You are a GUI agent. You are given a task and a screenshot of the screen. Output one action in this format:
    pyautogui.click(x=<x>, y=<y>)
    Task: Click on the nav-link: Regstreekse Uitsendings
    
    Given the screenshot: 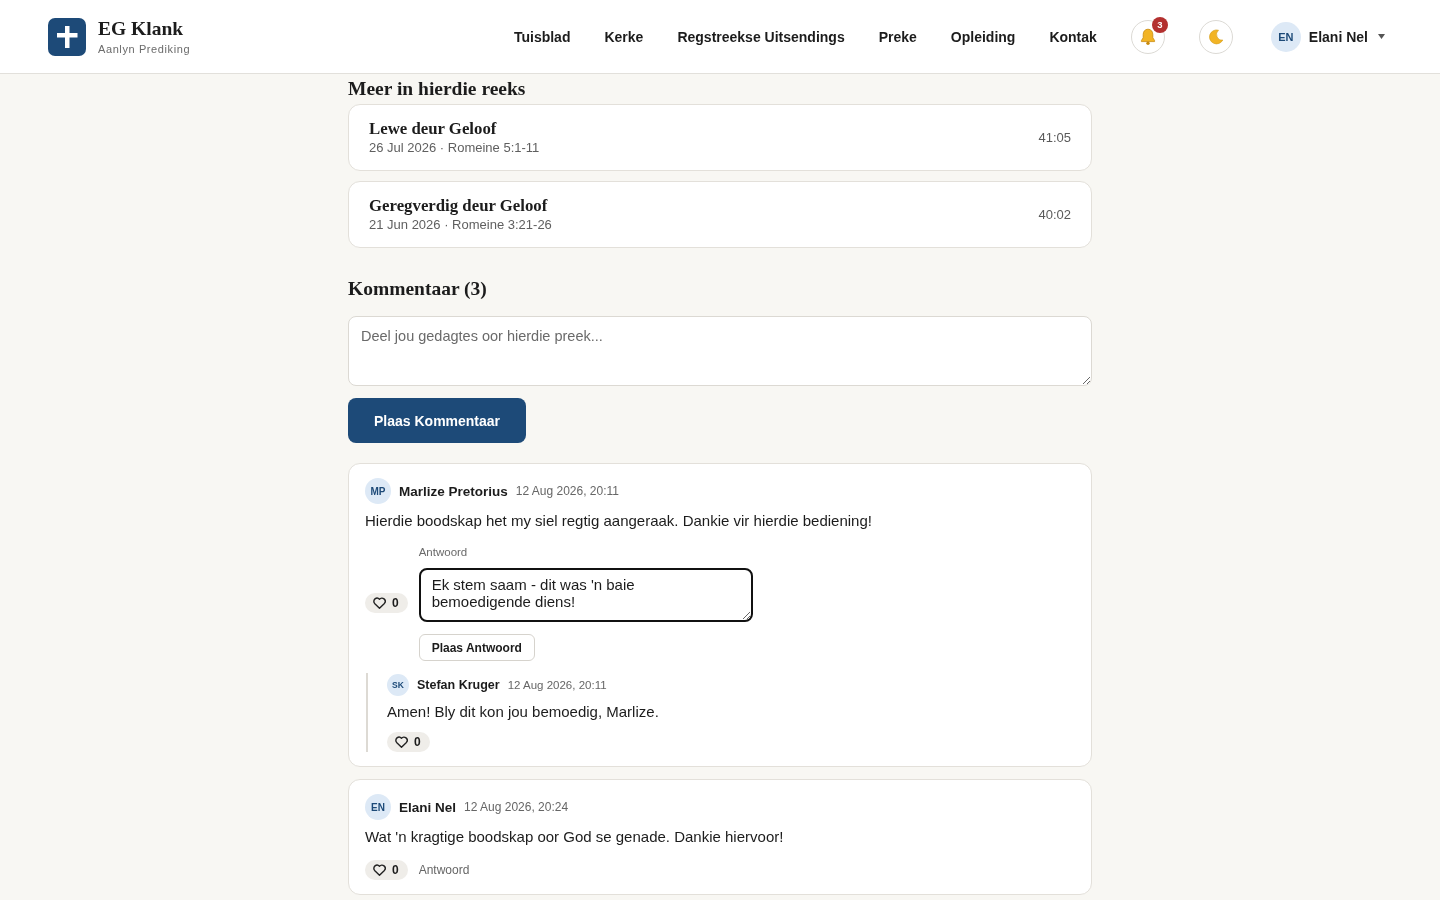 What is the action you would take?
    pyautogui.click(x=761, y=36)
    